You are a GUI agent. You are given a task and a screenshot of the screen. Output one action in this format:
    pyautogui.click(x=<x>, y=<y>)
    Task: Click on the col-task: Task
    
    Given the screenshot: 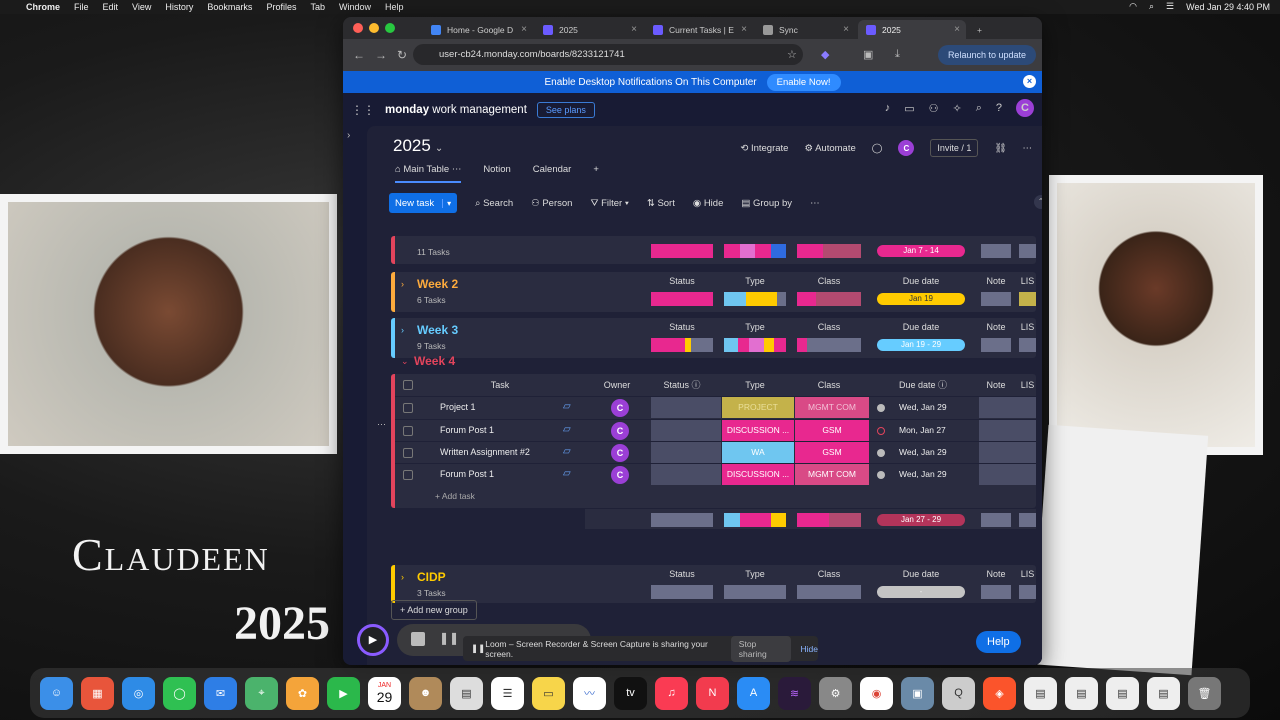 What is the action you would take?
    pyautogui.click(x=500, y=385)
    